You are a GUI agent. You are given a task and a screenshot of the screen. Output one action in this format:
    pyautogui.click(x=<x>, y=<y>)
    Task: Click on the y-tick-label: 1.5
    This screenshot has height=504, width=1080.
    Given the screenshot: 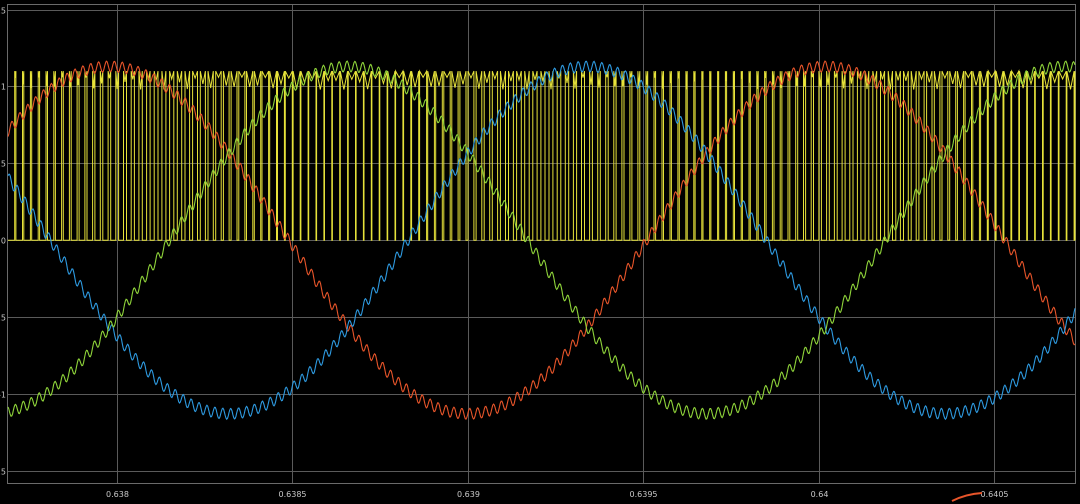 What is the action you would take?
    pyautogui.click(x=3, y=11)
    